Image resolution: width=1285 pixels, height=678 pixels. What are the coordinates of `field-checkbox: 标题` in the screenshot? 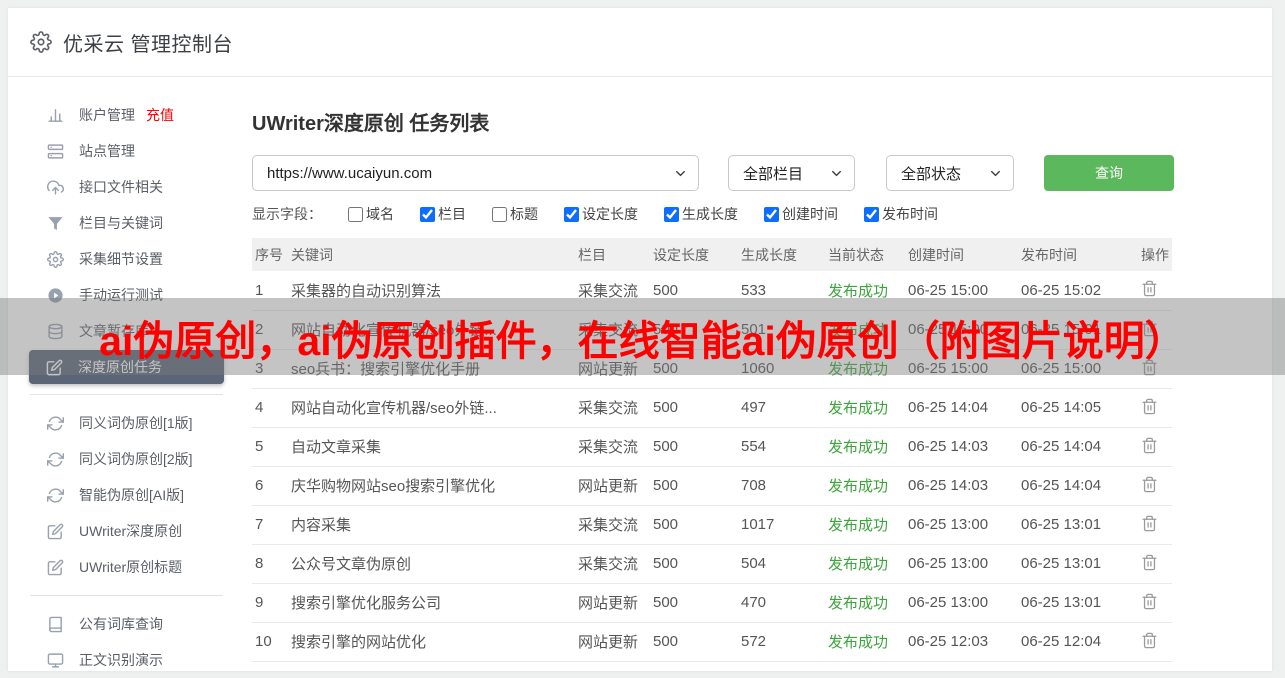 It's located at (515, 214).